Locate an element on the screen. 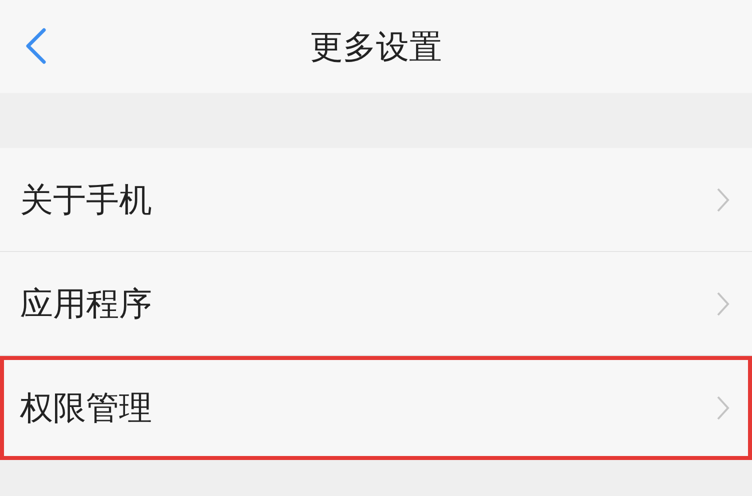 The width and height of the screenshot is (752, 496). item-label: 应用程序 is located at coordinates (86, 303).